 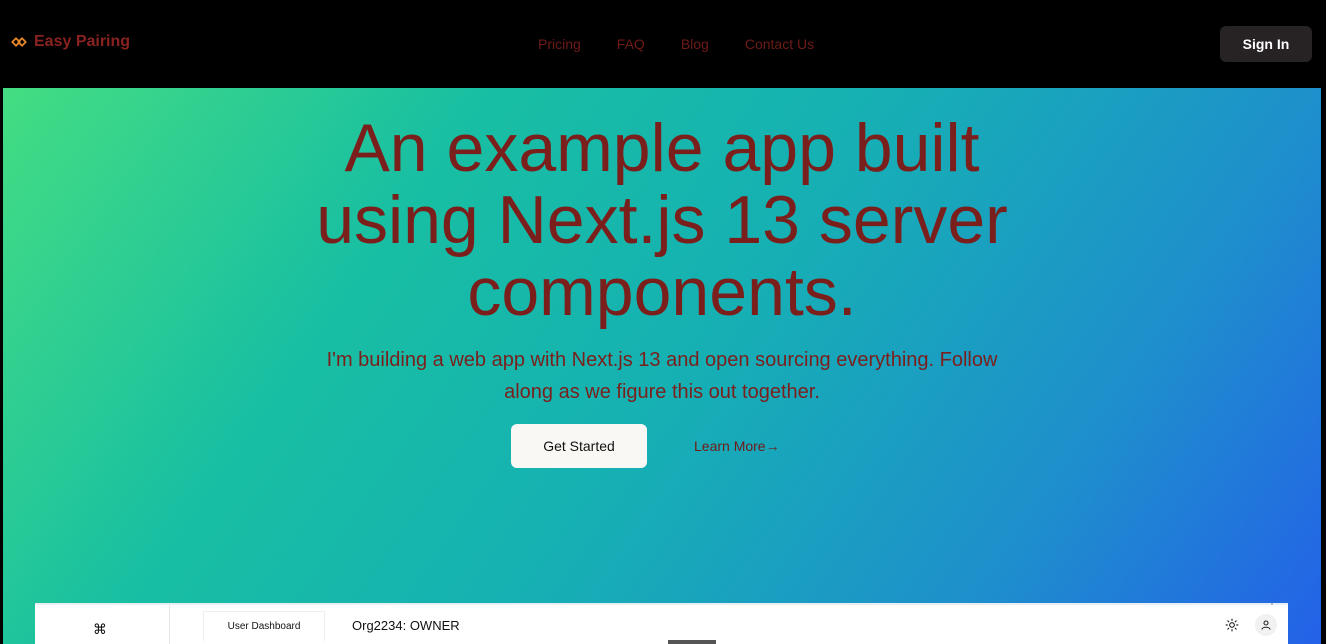 I want to click on get-started-button: Get Started, so click(x=579, y=446).